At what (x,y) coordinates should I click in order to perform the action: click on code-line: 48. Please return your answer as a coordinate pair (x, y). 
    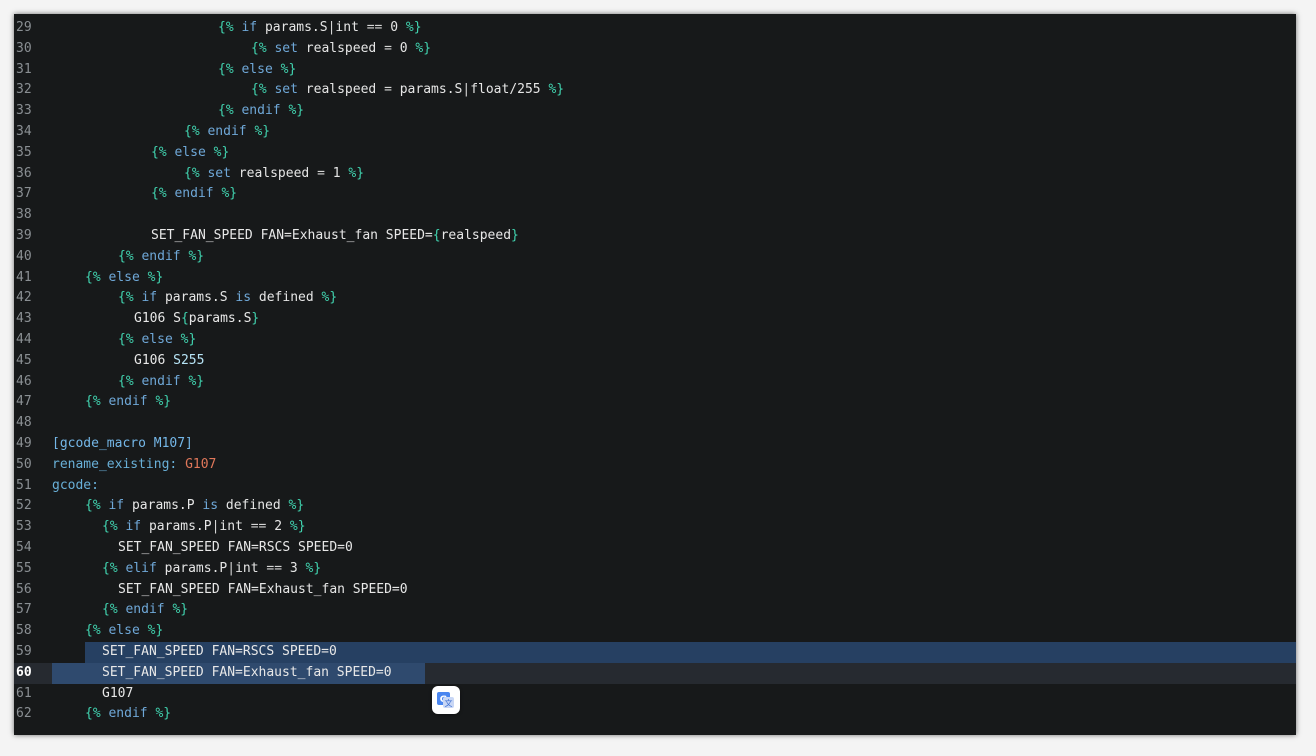
    Looking at the image, I should click on (655, 423).